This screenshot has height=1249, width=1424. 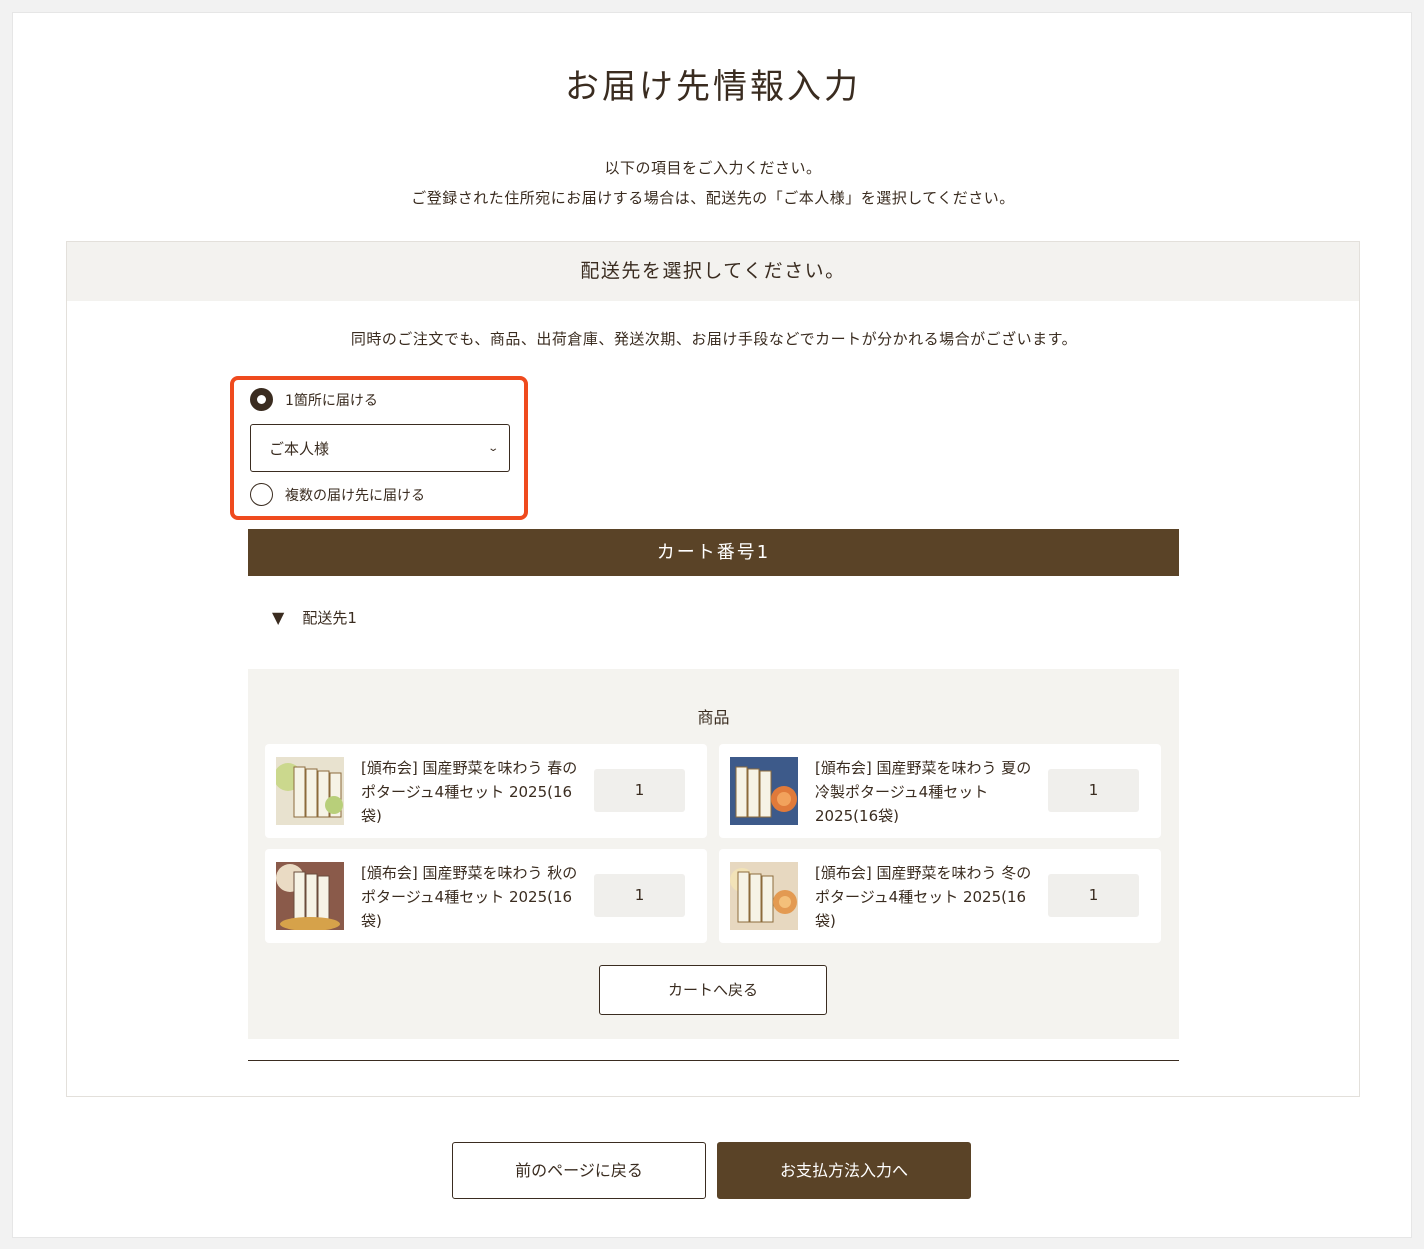 What do you see at coordinates (844, 1170) in the screenshot?
I see `payment-method-button: お支払方法入力へ` at bounding box center [844, 1170].